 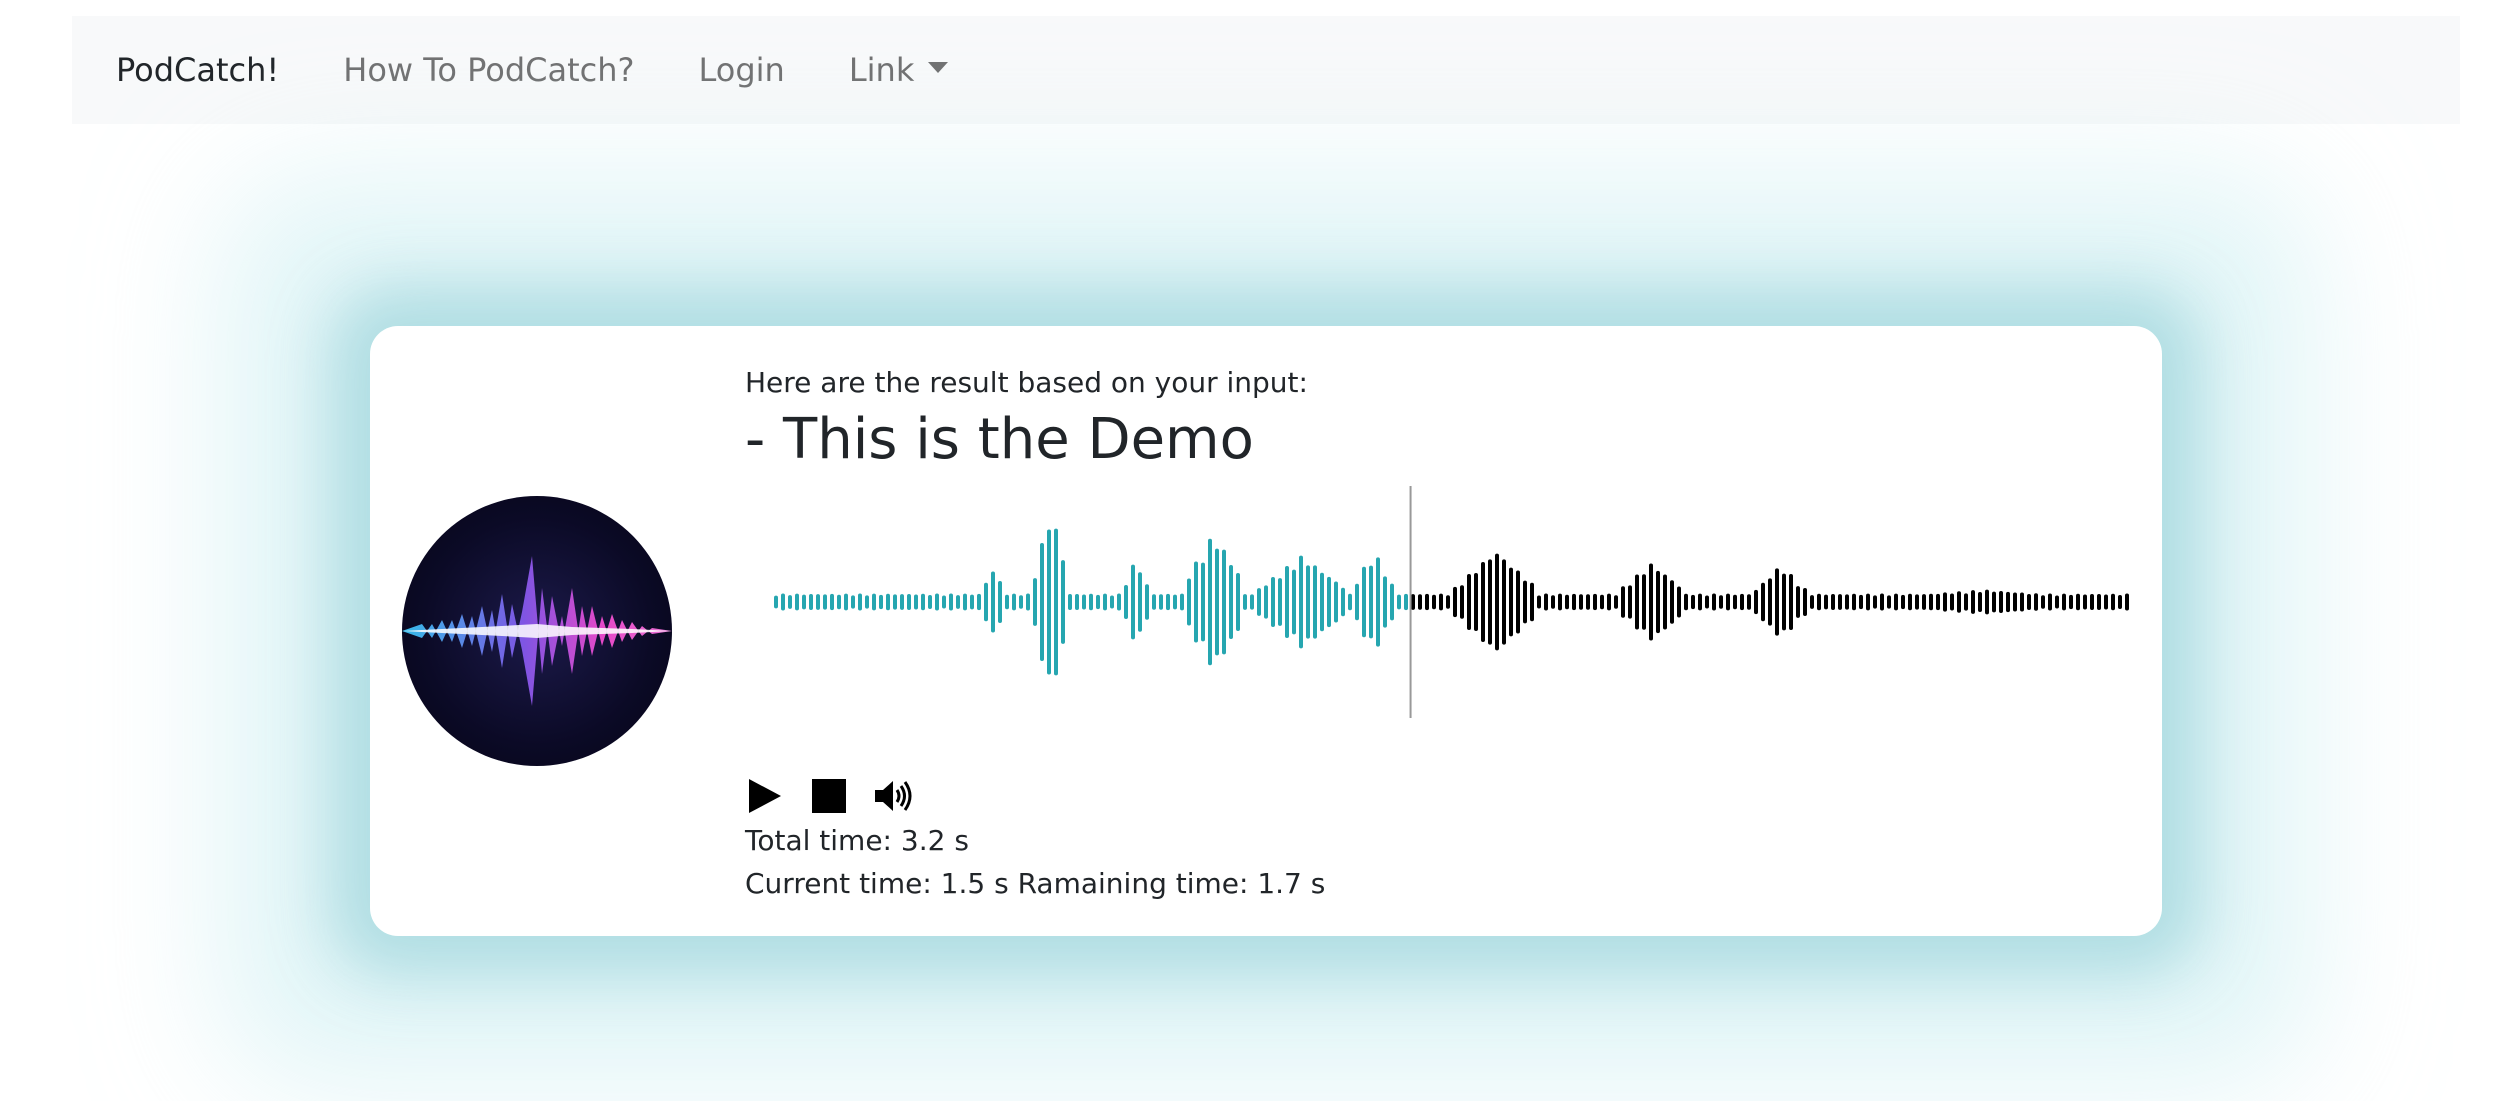 I want to click on caret-down-icon, so click(x=938, y=67).